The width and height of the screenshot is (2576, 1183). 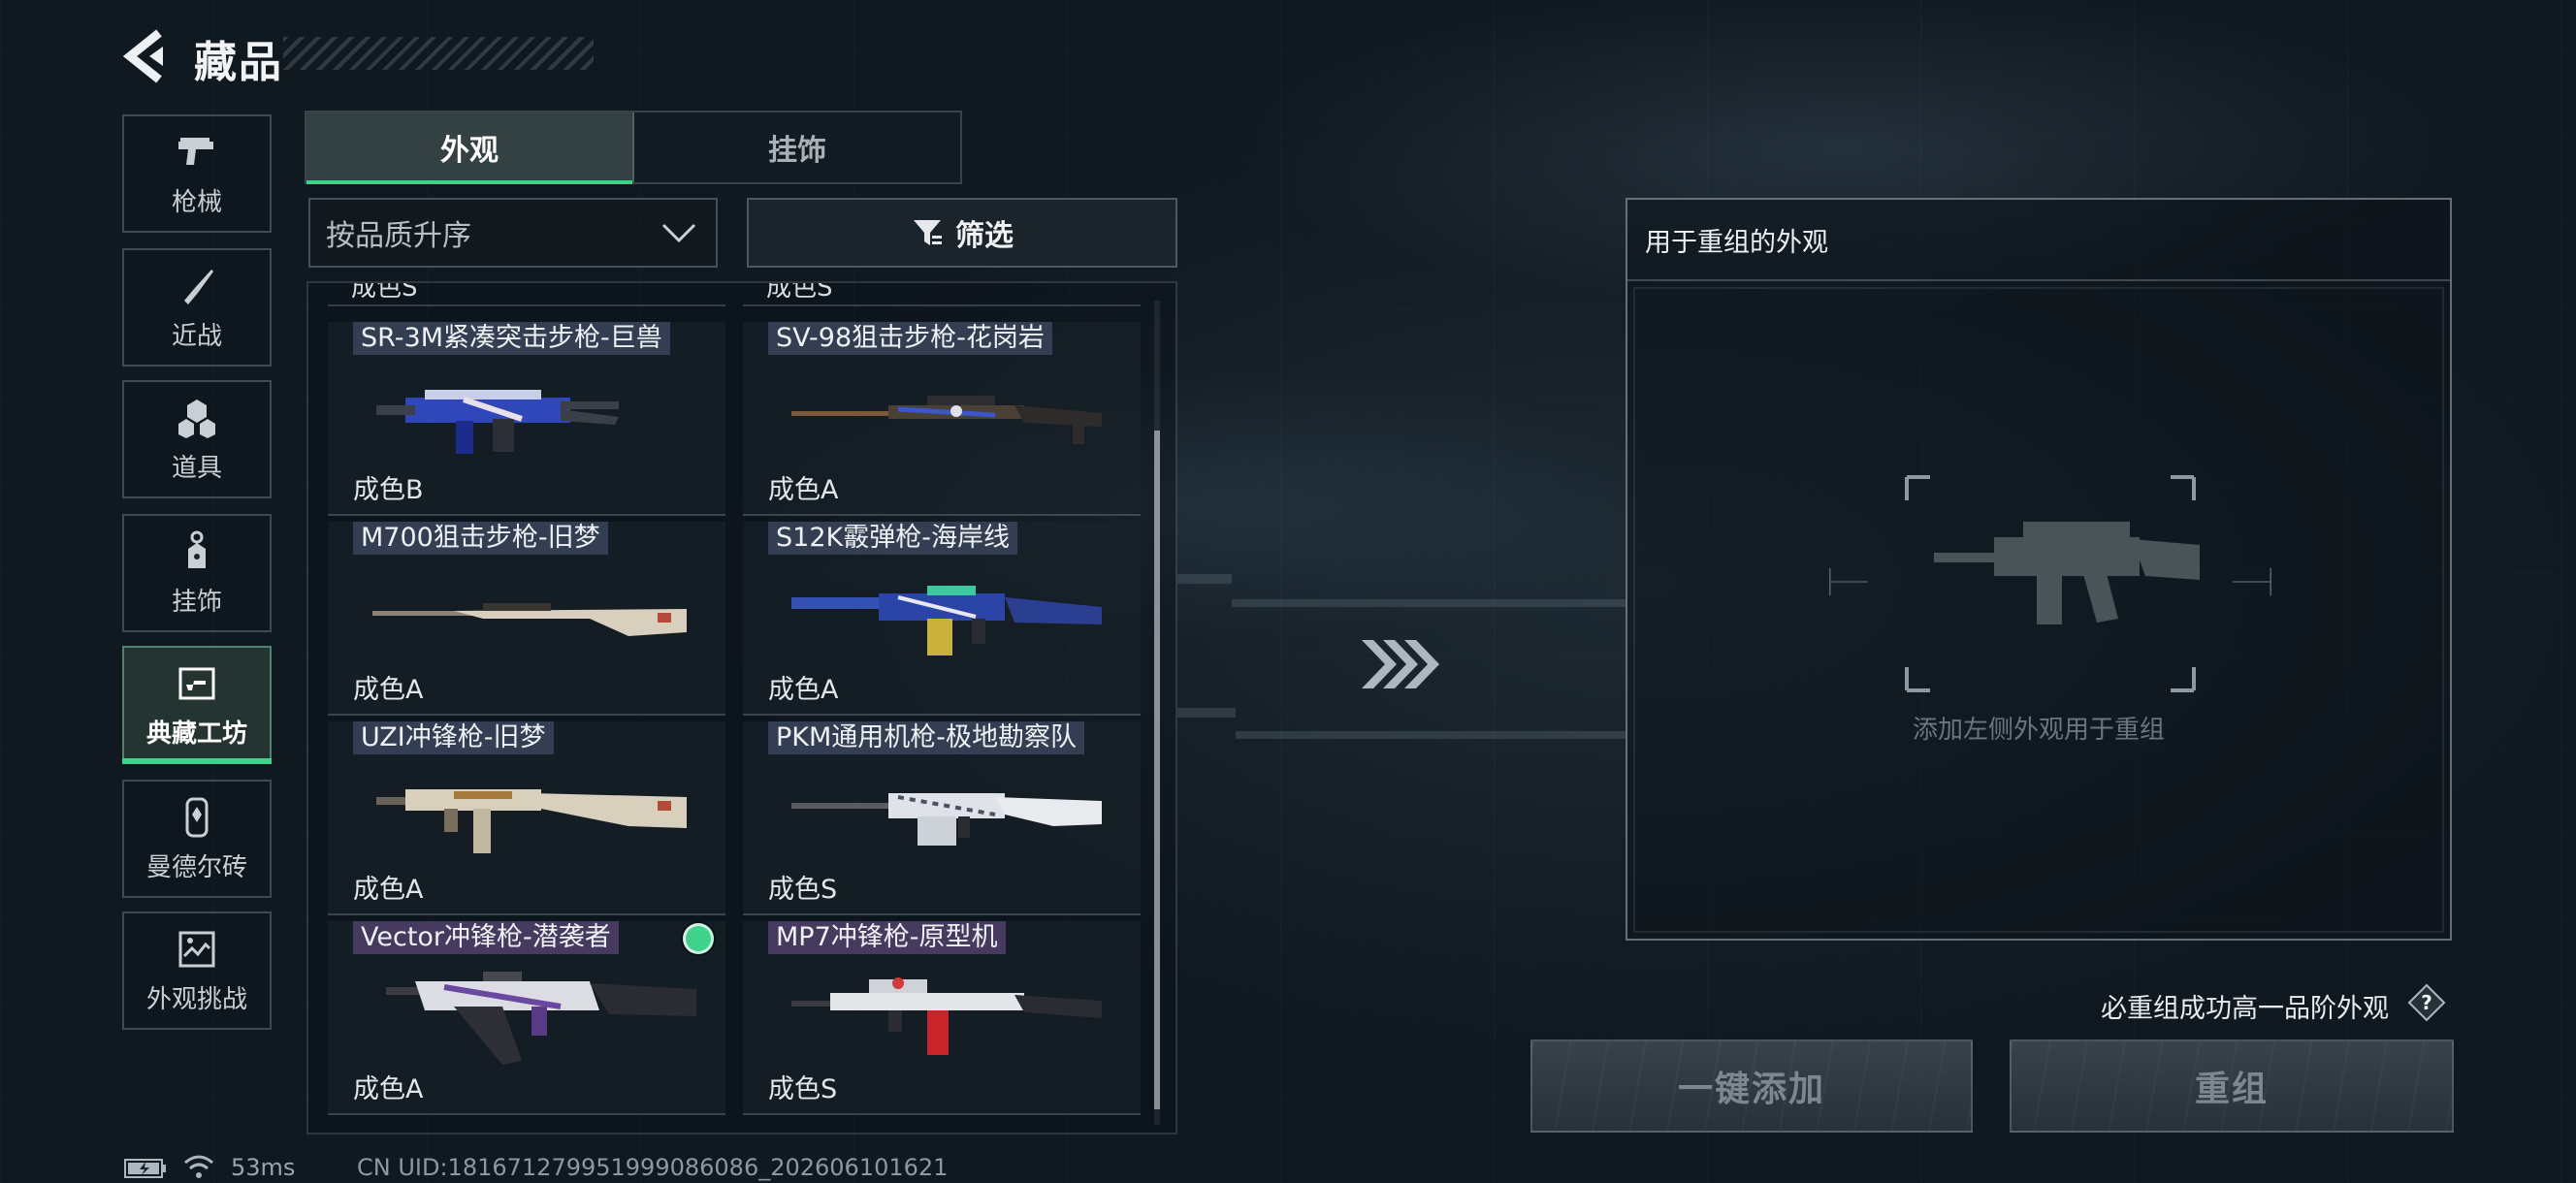 I want to click on recombine-button: 重组, so click(x=2232, y=1086).